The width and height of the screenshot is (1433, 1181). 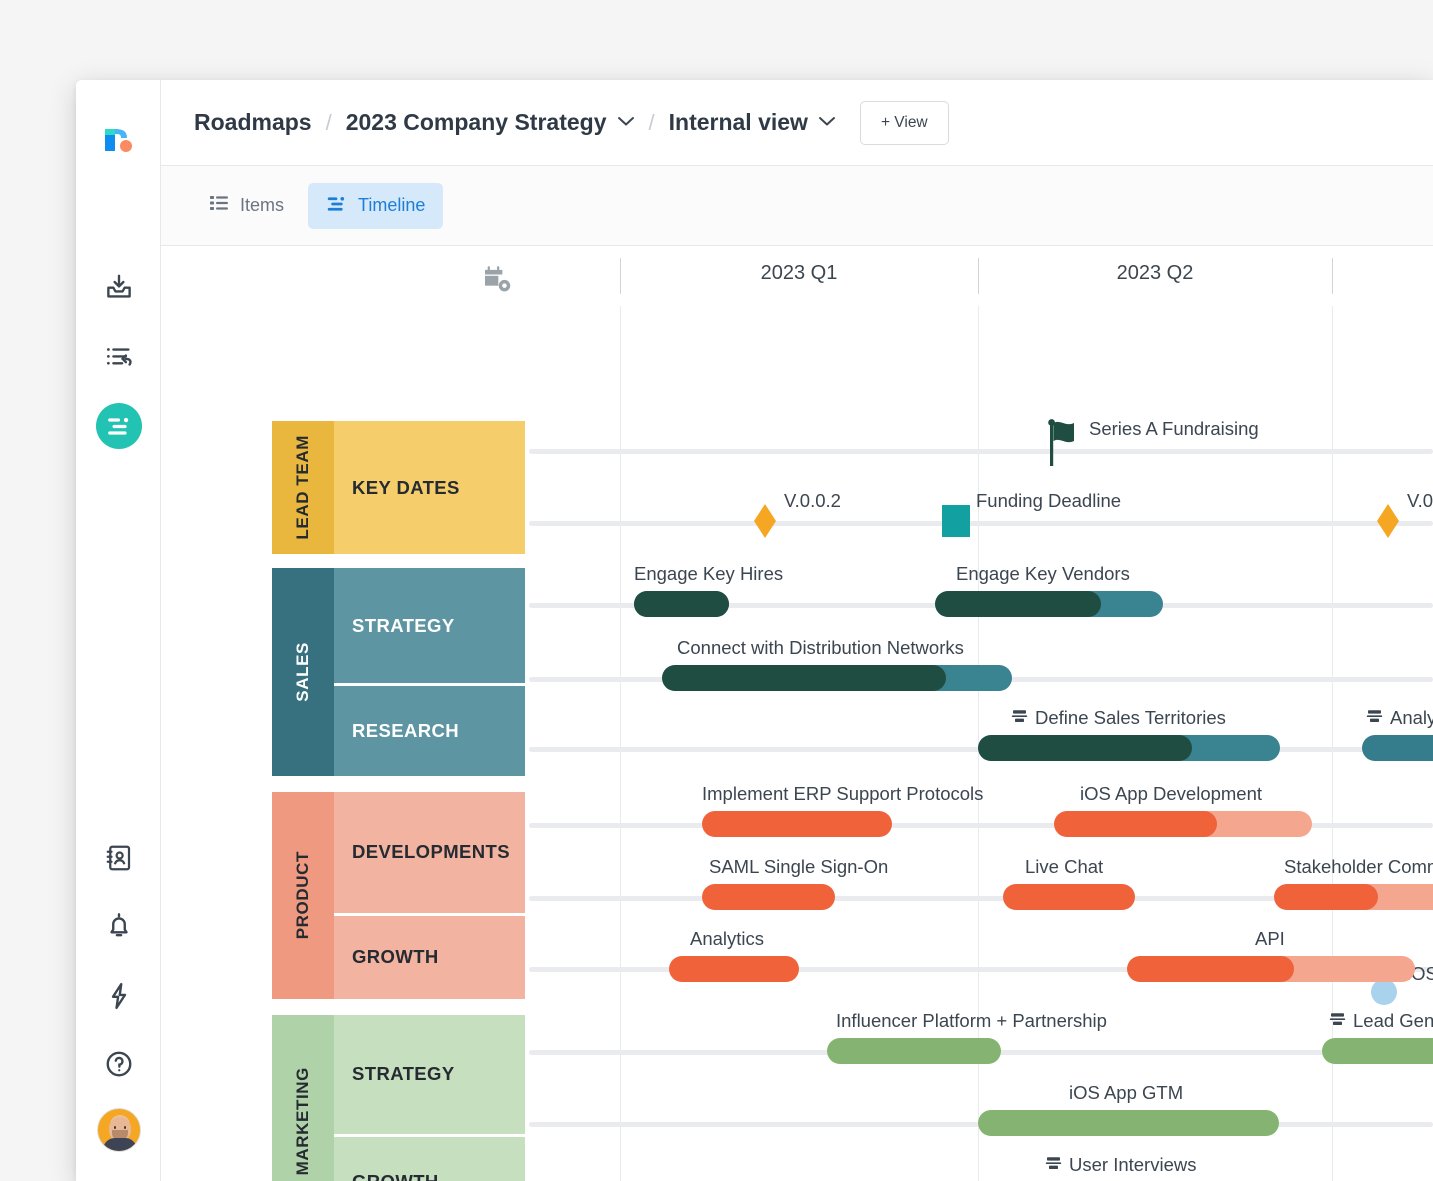 What do you see at coordinates (303, 487) in the screenshot?
I see `lane-team-lead-team: LEAD TEAM` at bounding box center [303, 487].